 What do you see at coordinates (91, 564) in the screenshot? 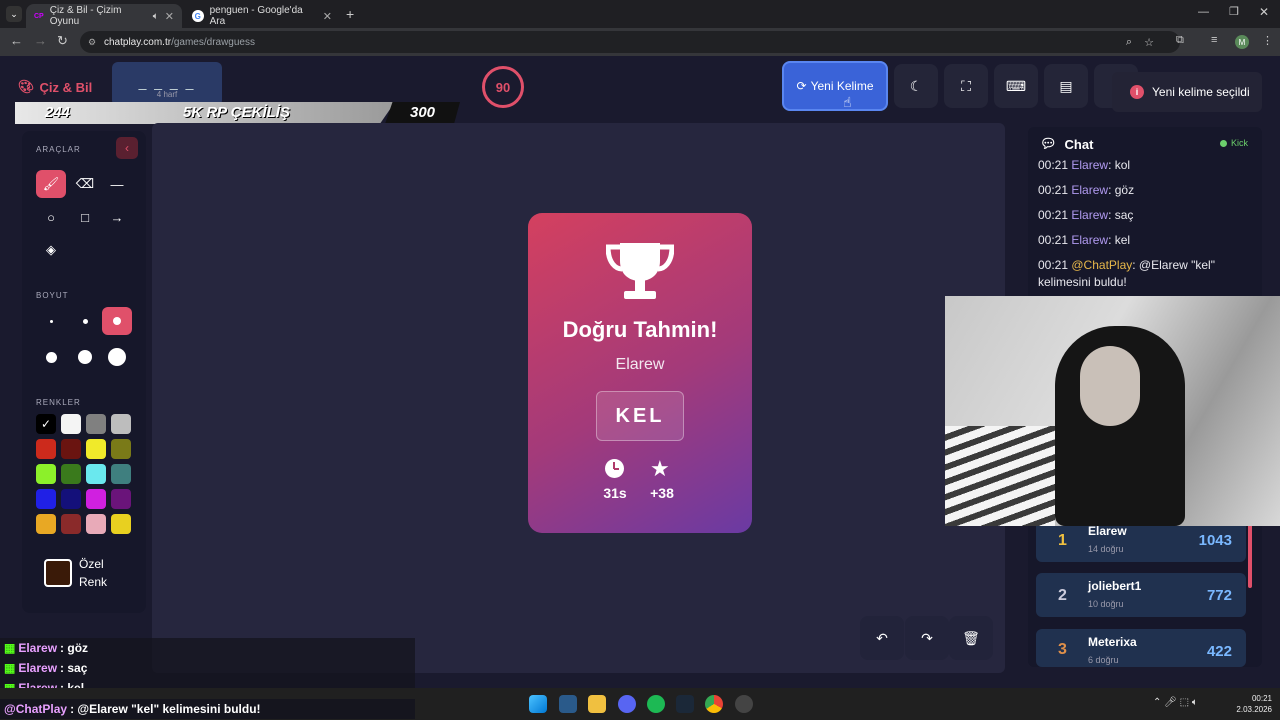
I see `custom-color-label-1: Özel` at bounding box center [91, 564].